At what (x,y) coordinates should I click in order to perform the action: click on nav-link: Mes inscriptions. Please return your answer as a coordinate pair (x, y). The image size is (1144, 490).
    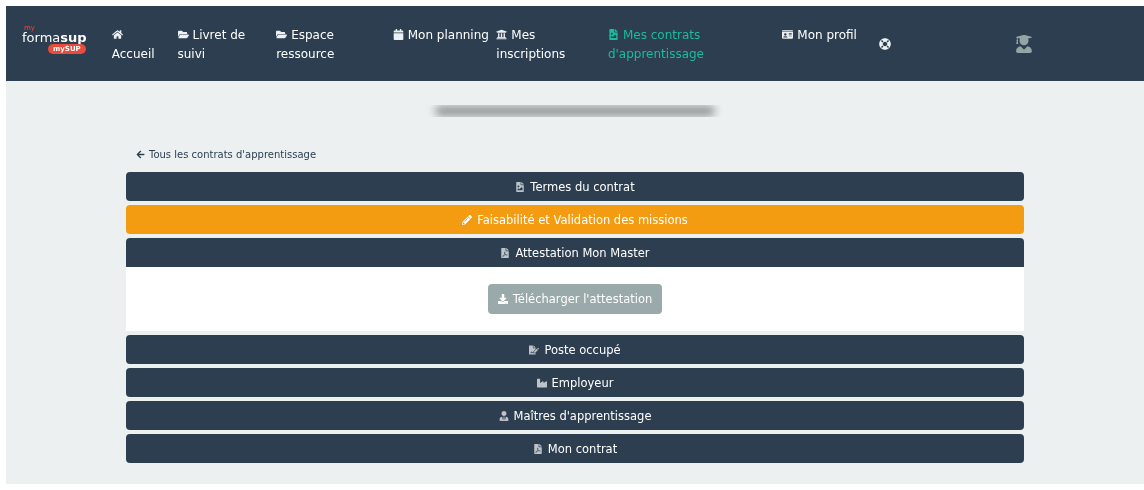
    Looking at the image, I should click on (552, 35).